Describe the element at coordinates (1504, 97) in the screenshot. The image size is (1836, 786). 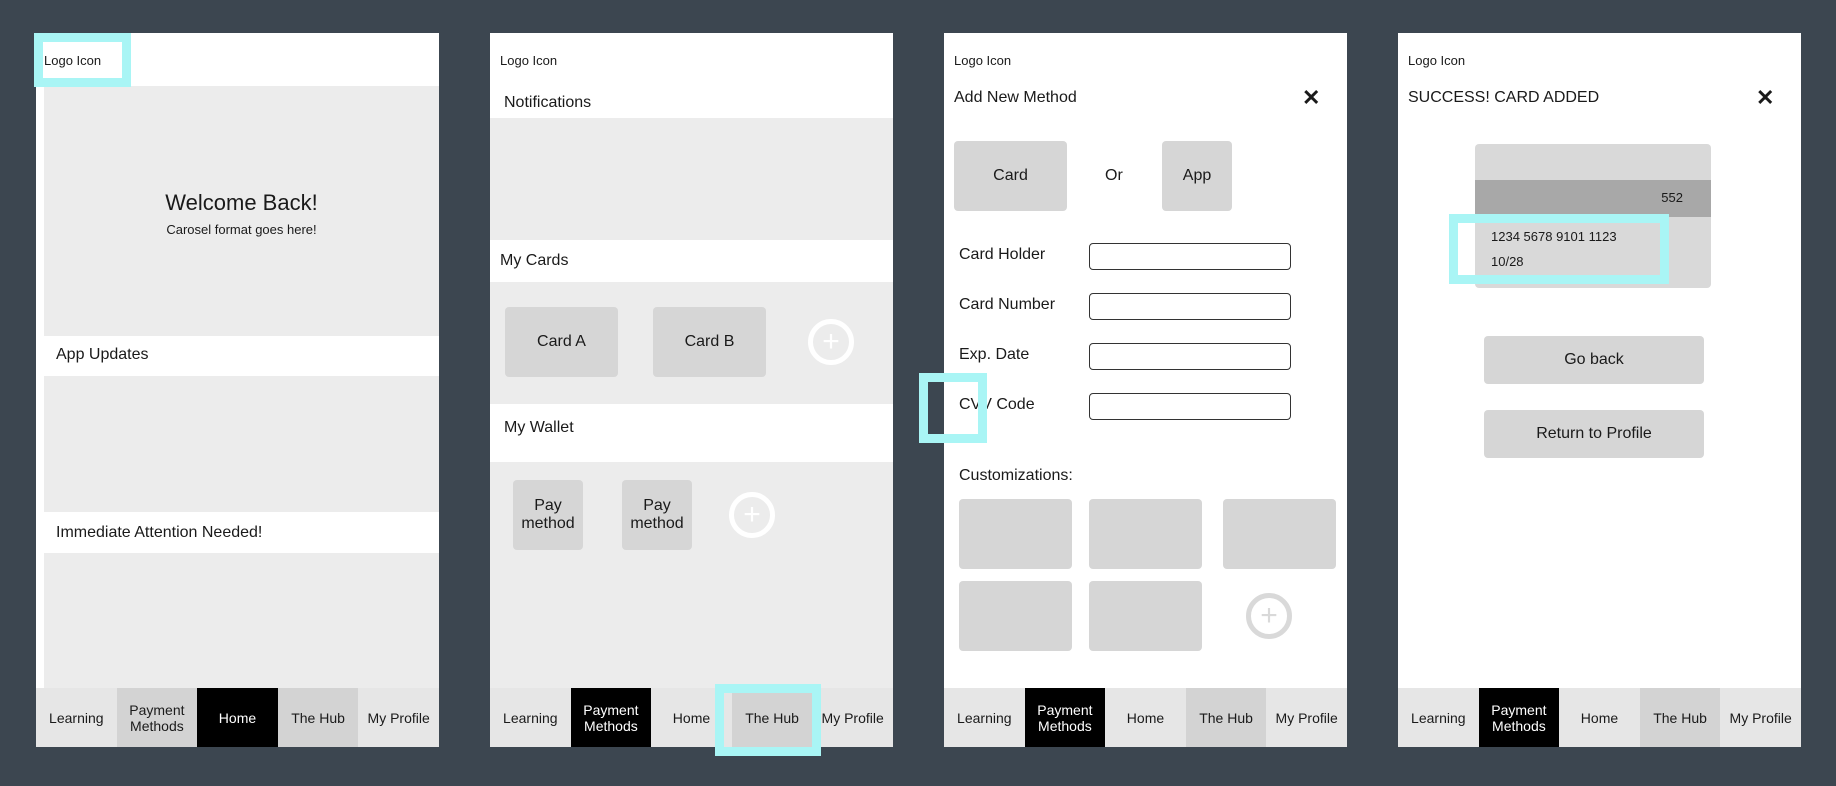
I see `success-title: SUCCESS! CARD ADDED` at that location.